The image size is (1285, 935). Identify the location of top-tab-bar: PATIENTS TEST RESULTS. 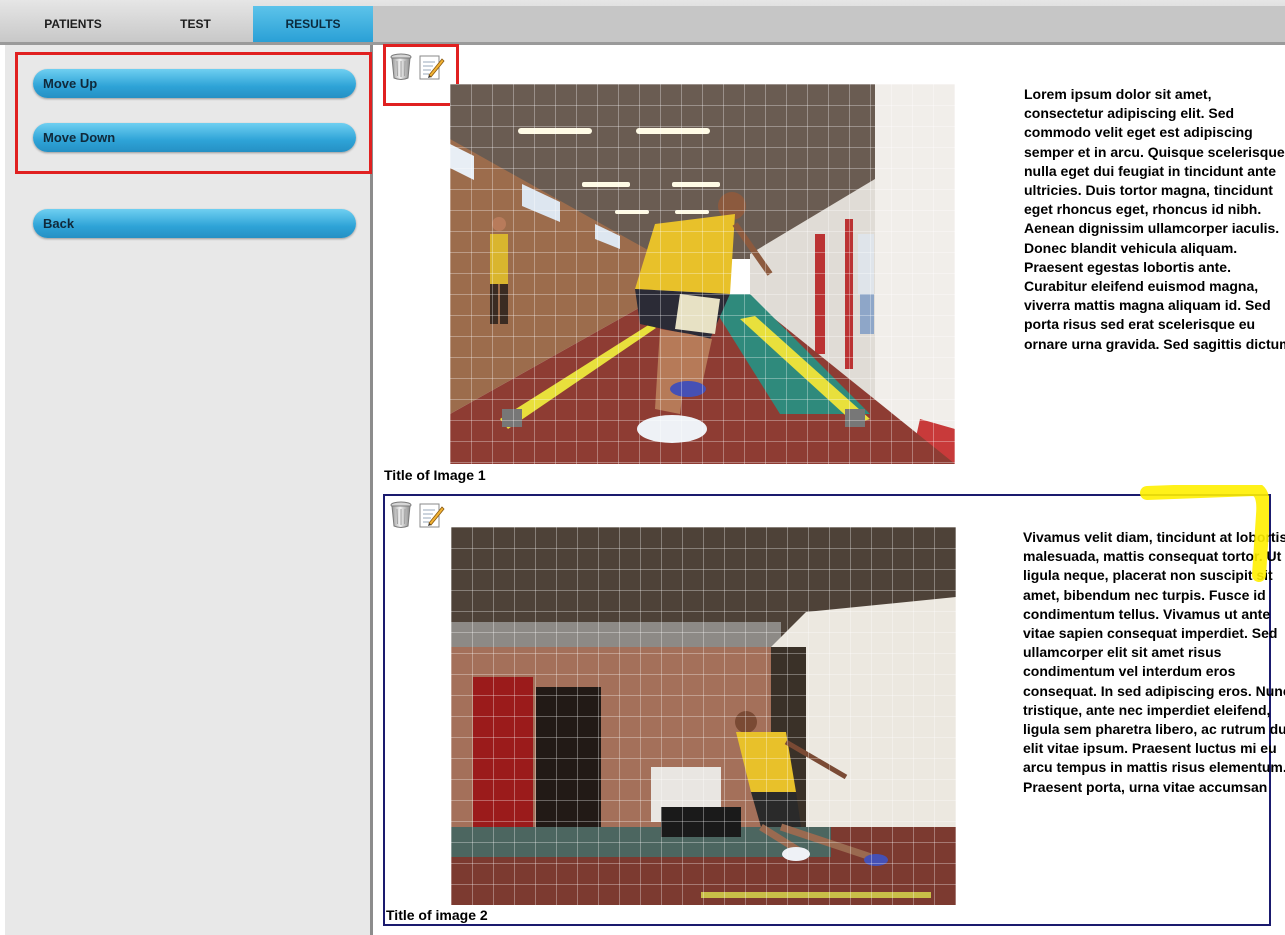
(642, 22).